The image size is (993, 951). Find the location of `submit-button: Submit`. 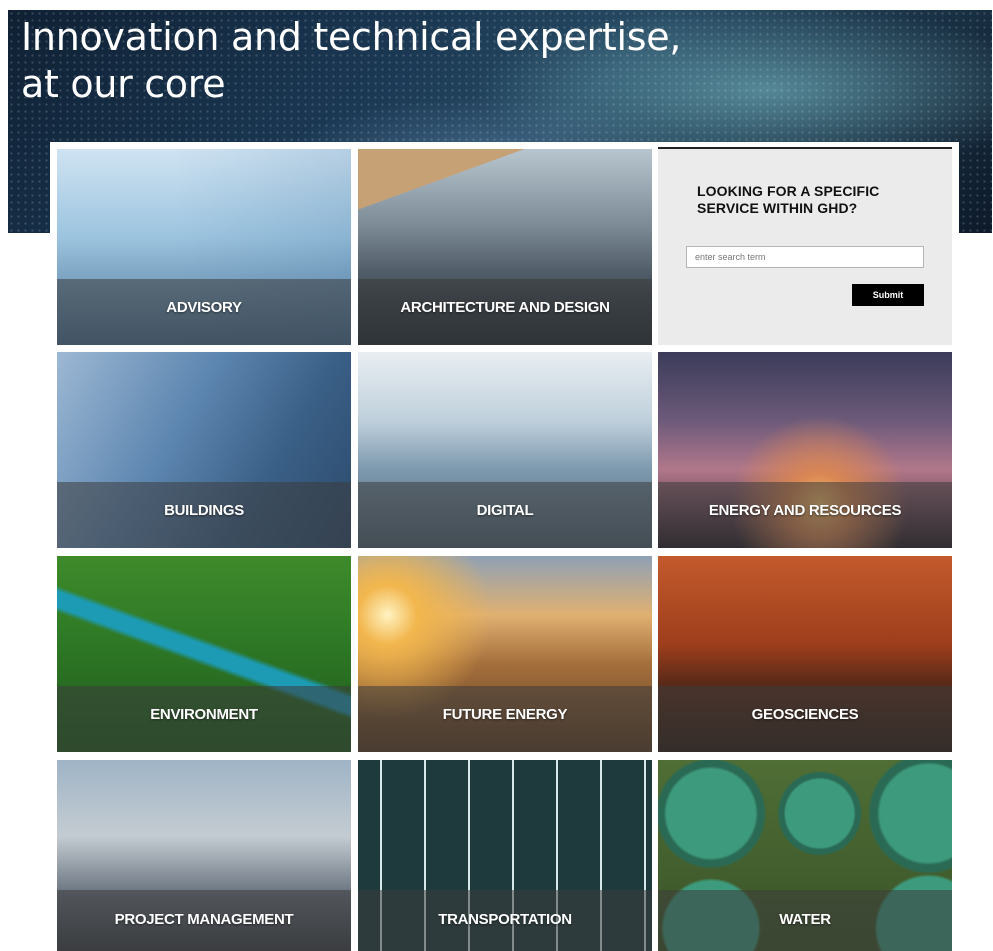

submit-button: Submit is located at coordinates (888, 295).